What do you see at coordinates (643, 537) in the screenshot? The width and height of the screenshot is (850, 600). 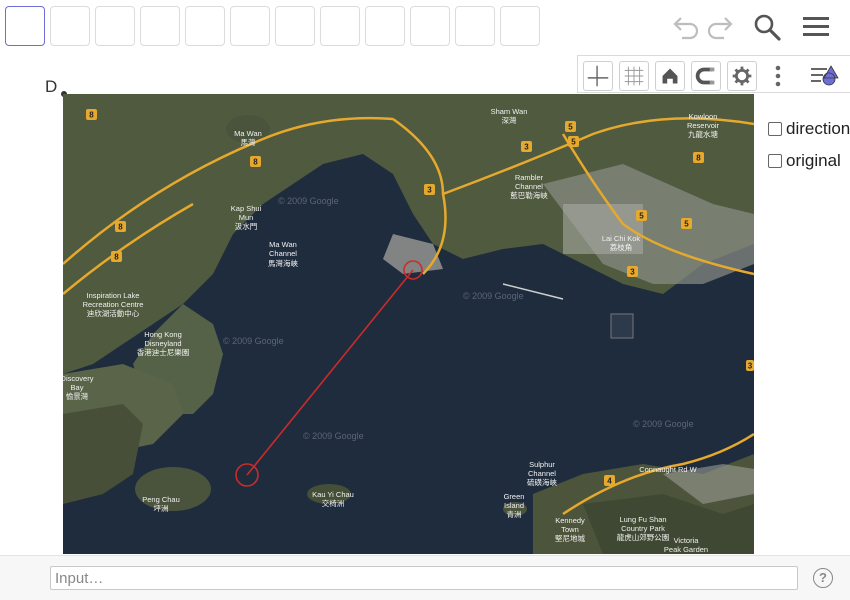 I see `svg-text: 龍虎山郊野公園` at bounding box center [643, 537].